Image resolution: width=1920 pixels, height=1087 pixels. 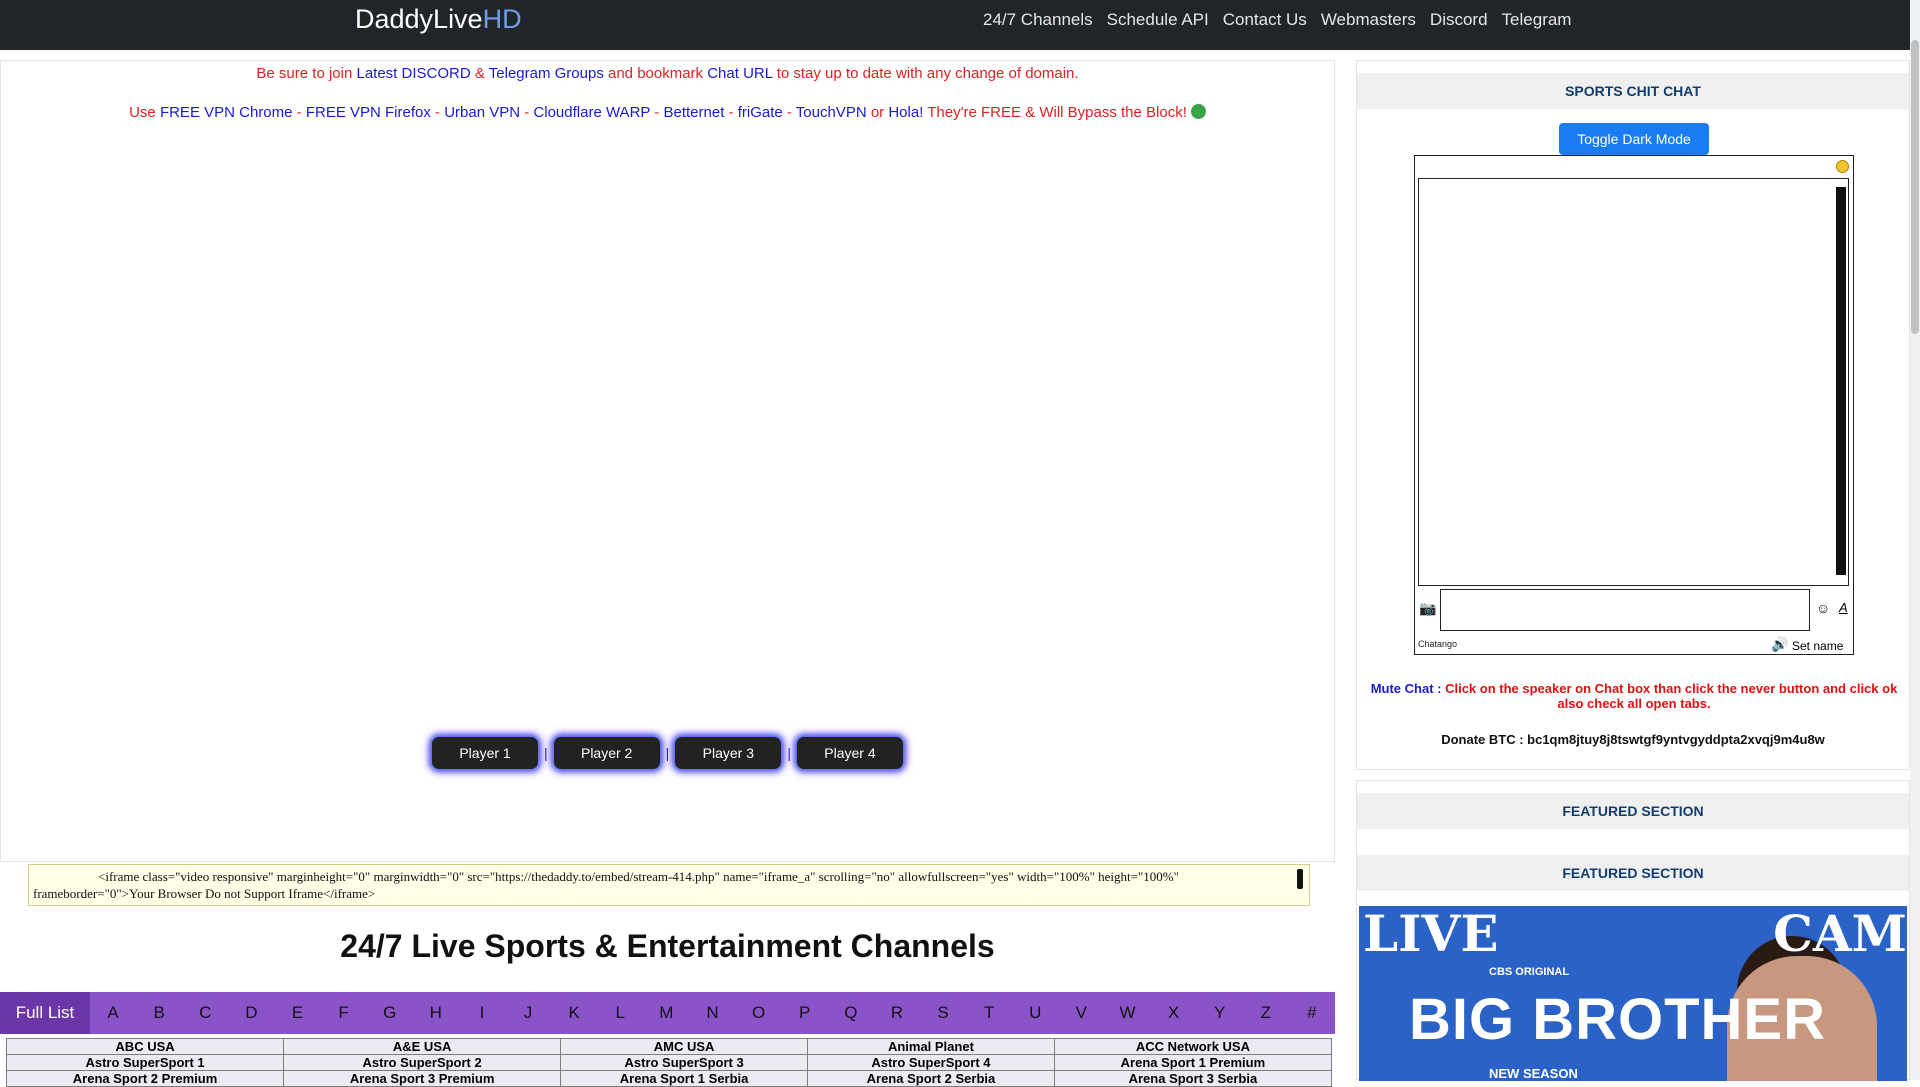 I want to click on filter-letter: B, so click(x=159, y=1013).